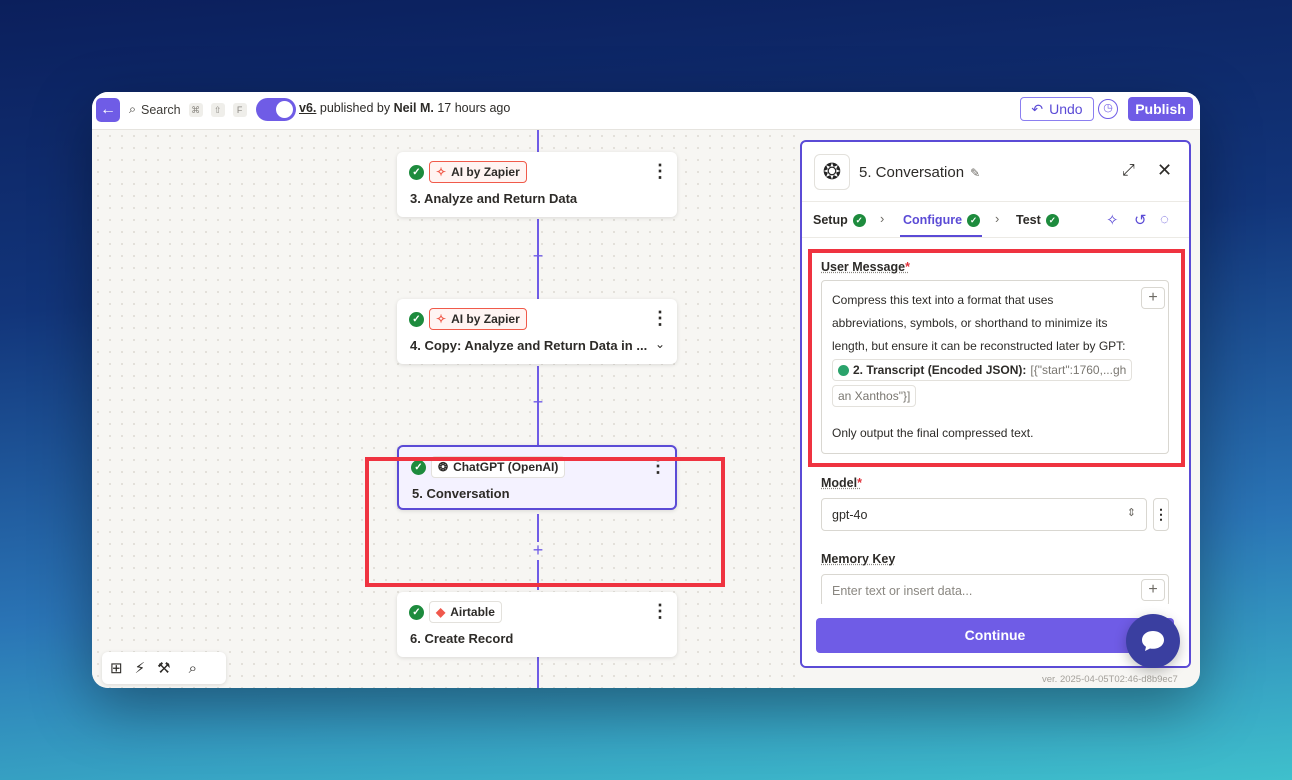 Image resolution: width=1292 pixels, height=780 pixels. What do you see at coordinates (415, 345) in the screenshot?
I see `step-number: 4.` at bounding box center [415, 345].